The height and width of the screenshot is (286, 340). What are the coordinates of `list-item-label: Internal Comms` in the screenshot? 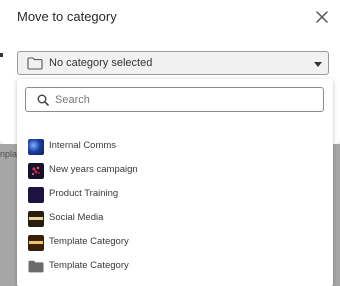 It's located at (83, 145).